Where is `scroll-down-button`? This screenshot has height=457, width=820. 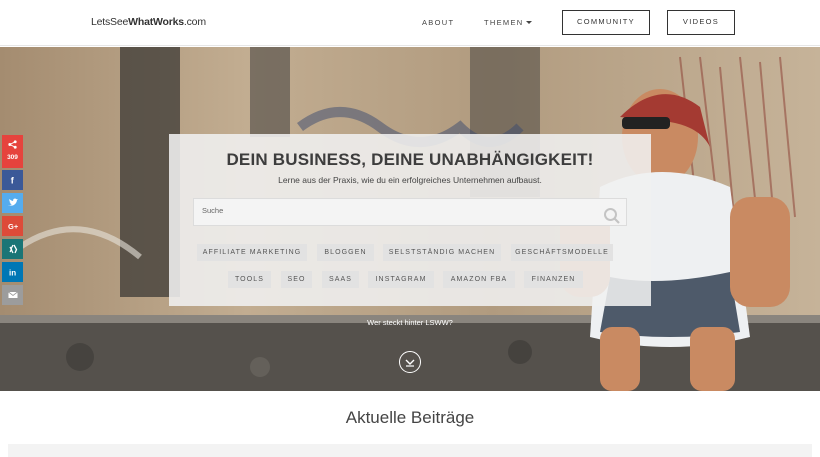
scroll-down-button is located at coordinates (410, 362).